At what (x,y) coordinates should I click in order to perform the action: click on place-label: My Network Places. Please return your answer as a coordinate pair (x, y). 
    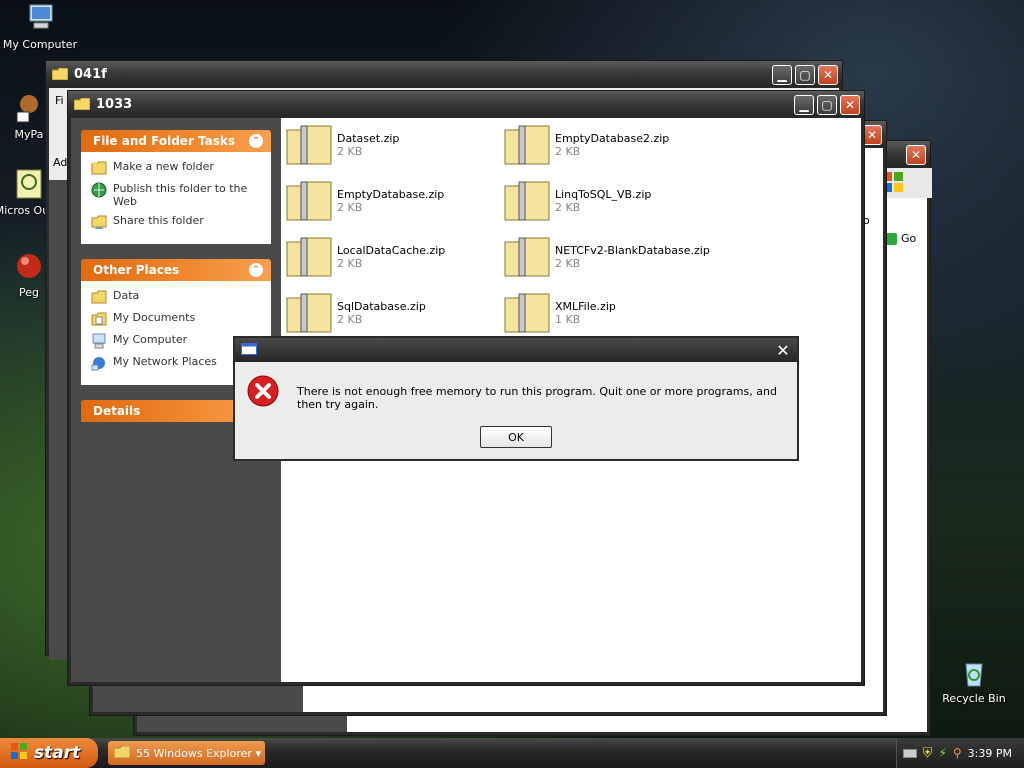
    Looking at the image, I should click on (165, 361).